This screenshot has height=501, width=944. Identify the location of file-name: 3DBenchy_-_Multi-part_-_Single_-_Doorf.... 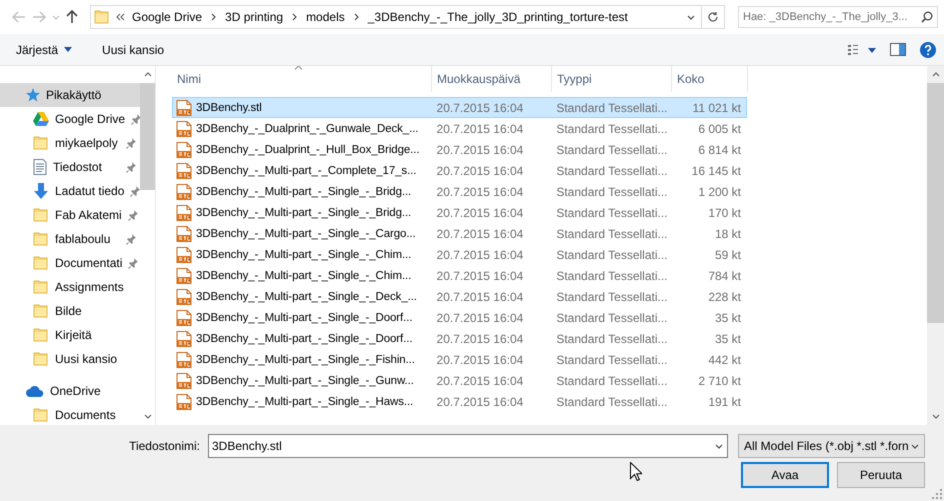
(304, 338).